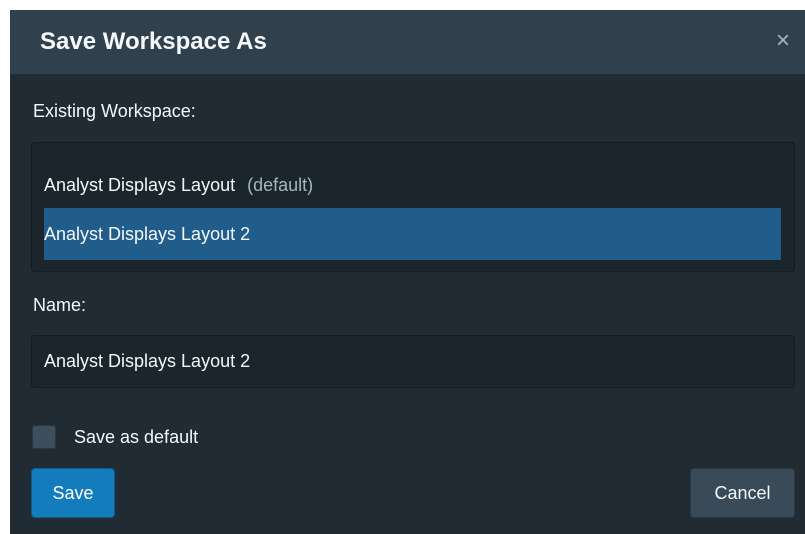 Image resolution: width=805 pixels, height=534 pixels. Describe the element at coordinates (280, 184) in the screenshot. I see `default-tag: (default)` at that location.